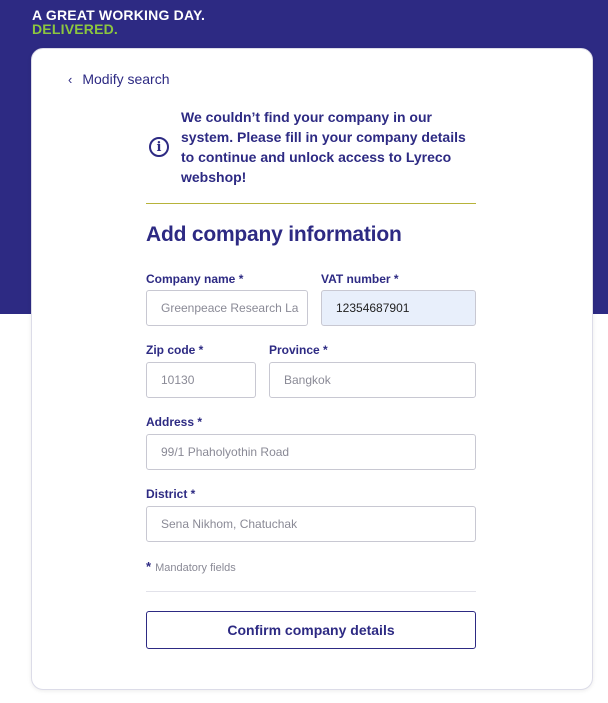 This screenshot has width=608, height=703. Describe the element at coordinates (70, 79) in the screenshot. I see `chevron-left-icon: ‹` at that location.